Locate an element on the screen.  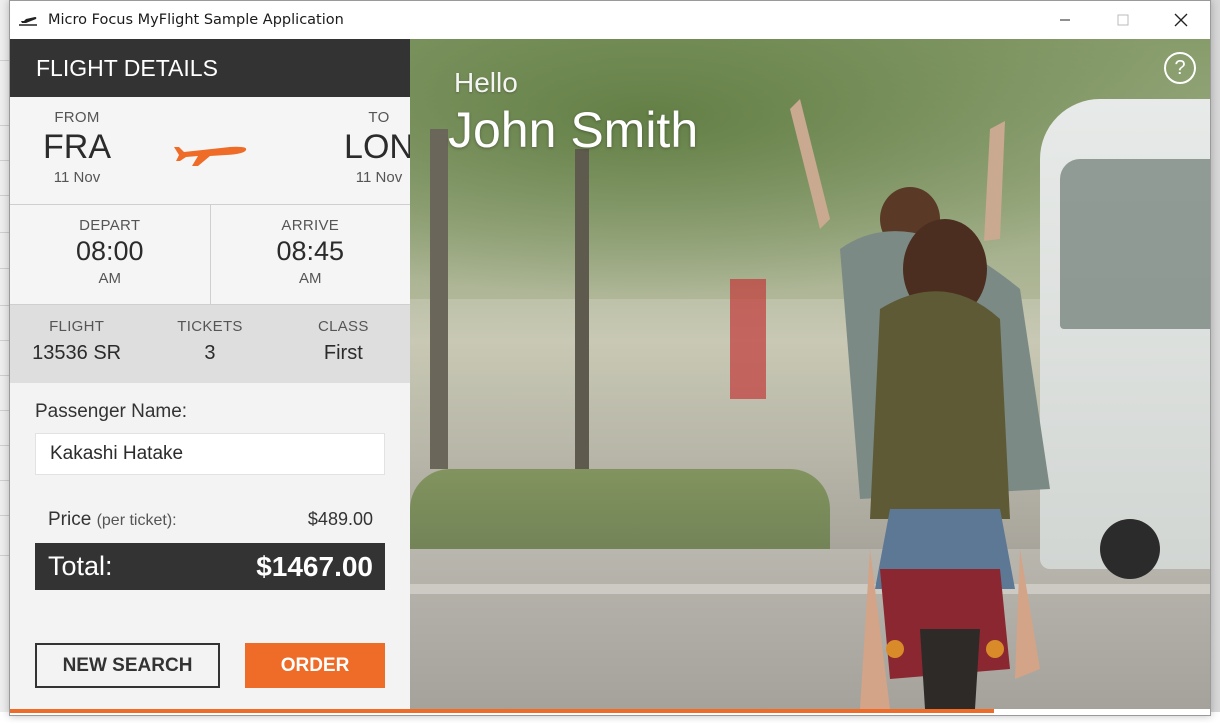
tickets-count: 3 is located at coordinates (210, 353).